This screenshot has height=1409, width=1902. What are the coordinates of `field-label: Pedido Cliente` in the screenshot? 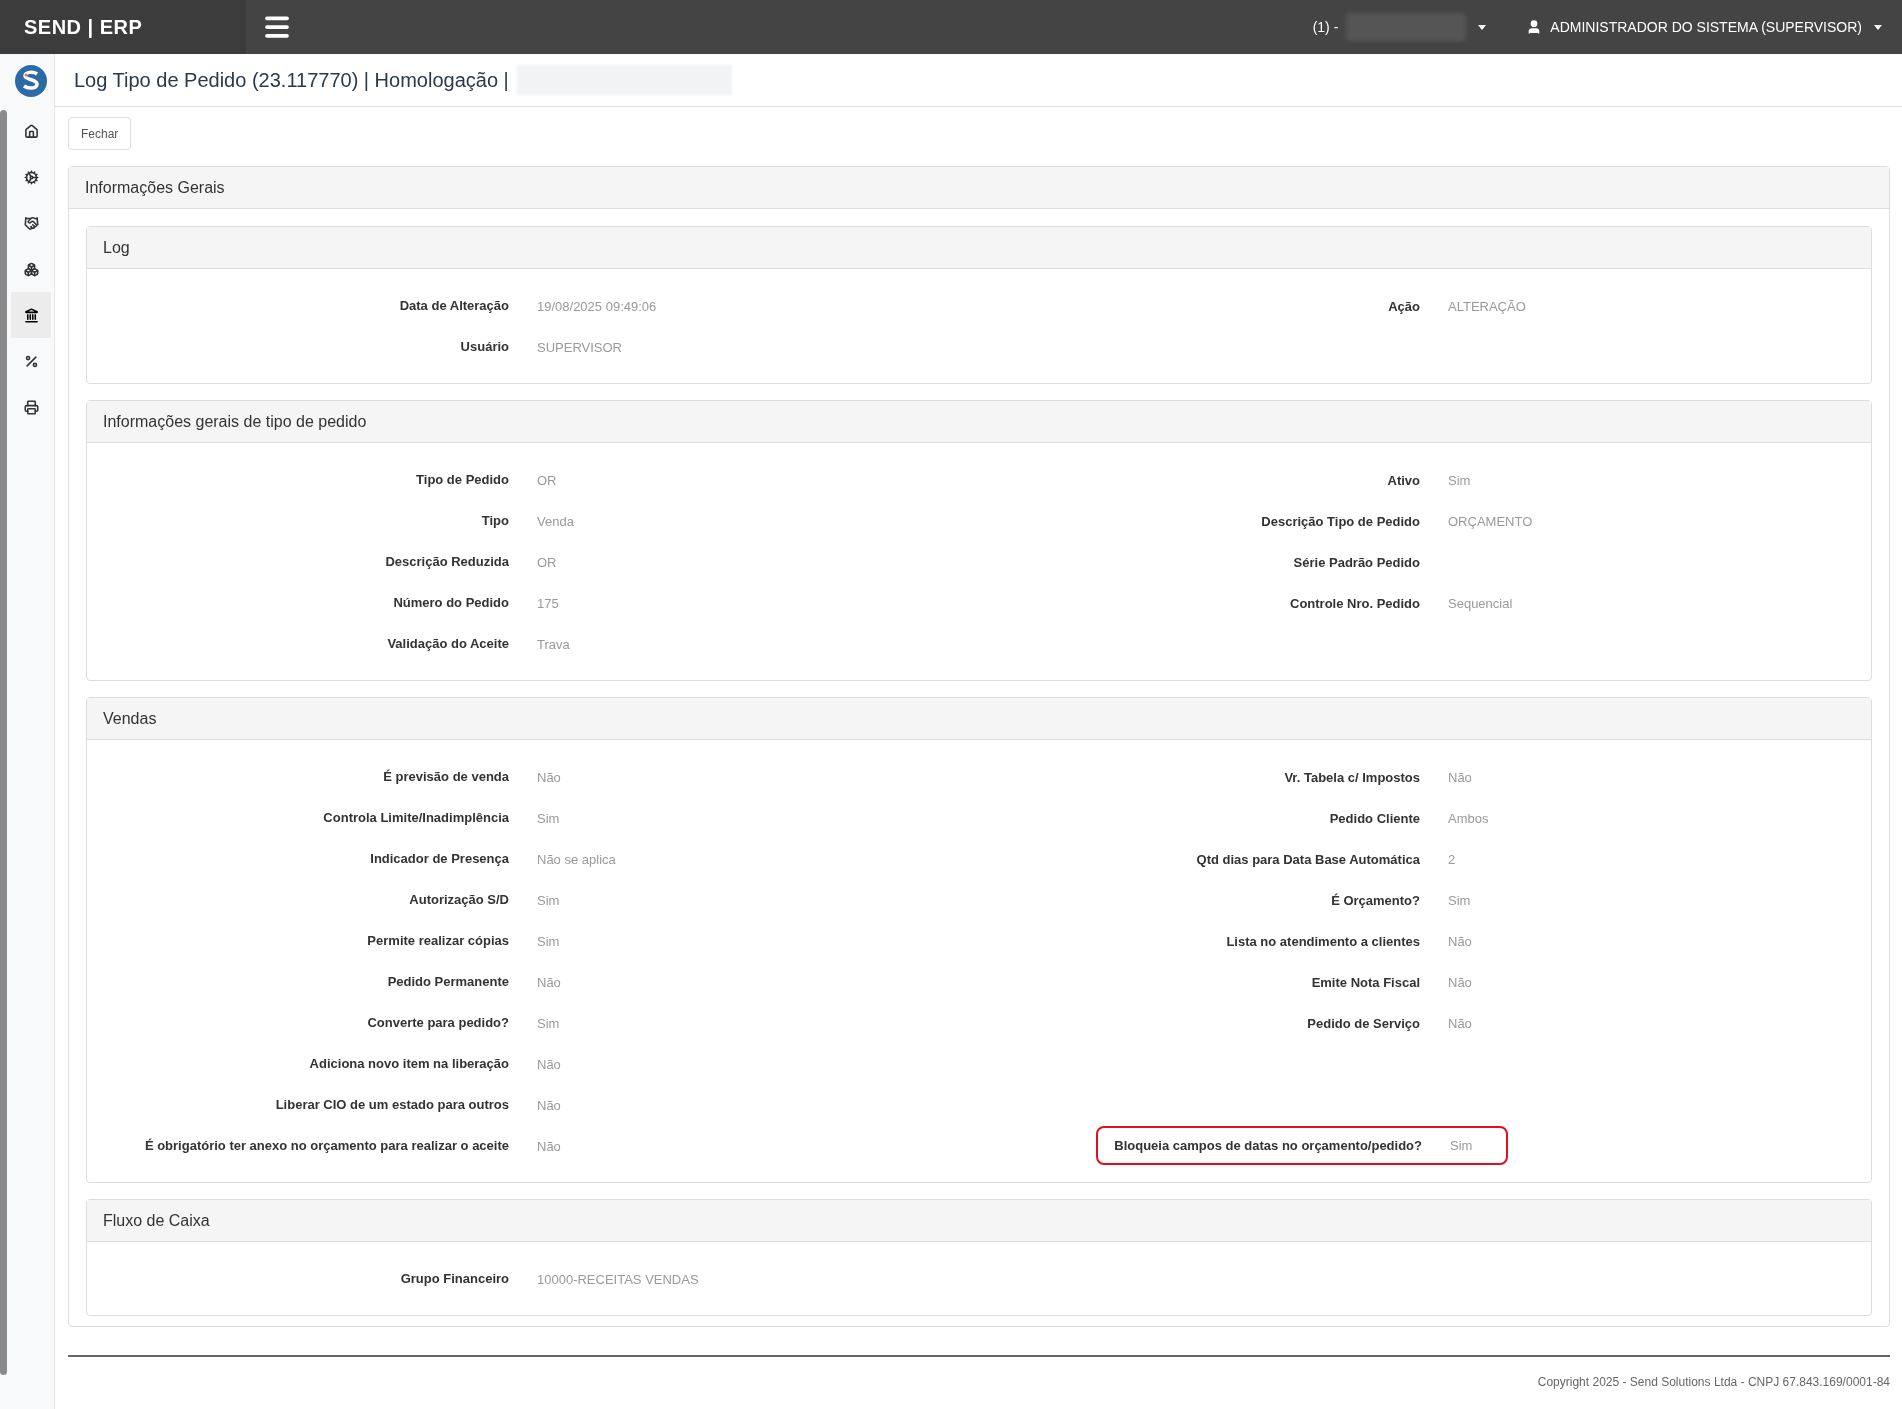 It's located at (1374, 818).